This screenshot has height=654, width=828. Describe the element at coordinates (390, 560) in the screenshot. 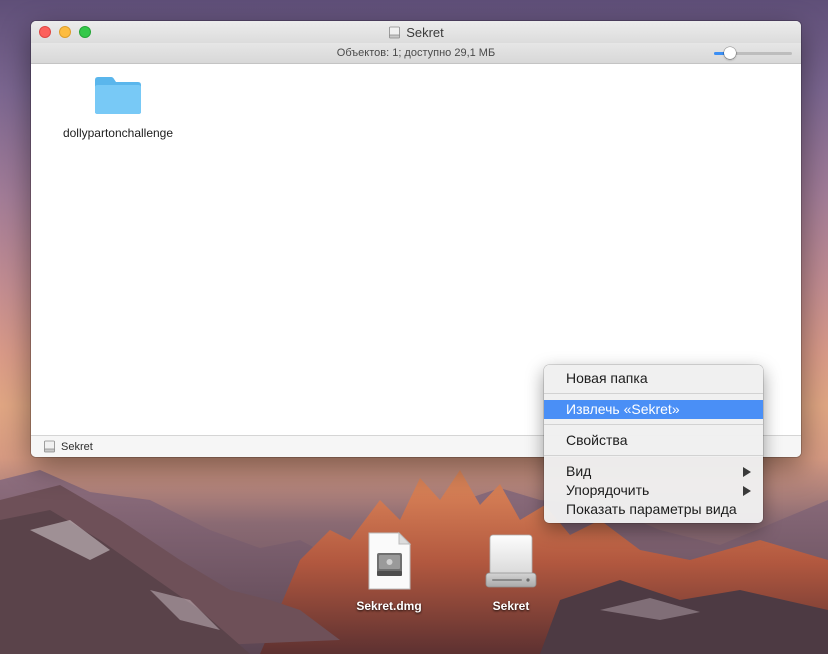

I see `dmg-file-icon` at that location.